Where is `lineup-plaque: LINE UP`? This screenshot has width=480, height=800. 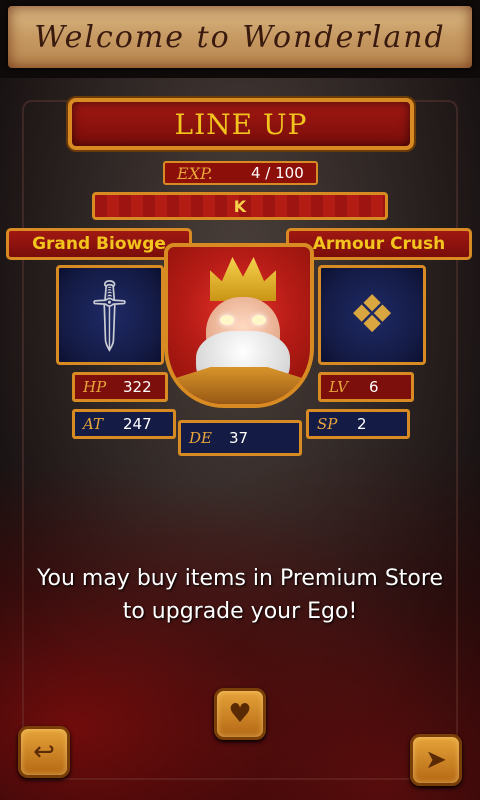
lineup-plaque: LINE UP is located at coordinates (241, 124).